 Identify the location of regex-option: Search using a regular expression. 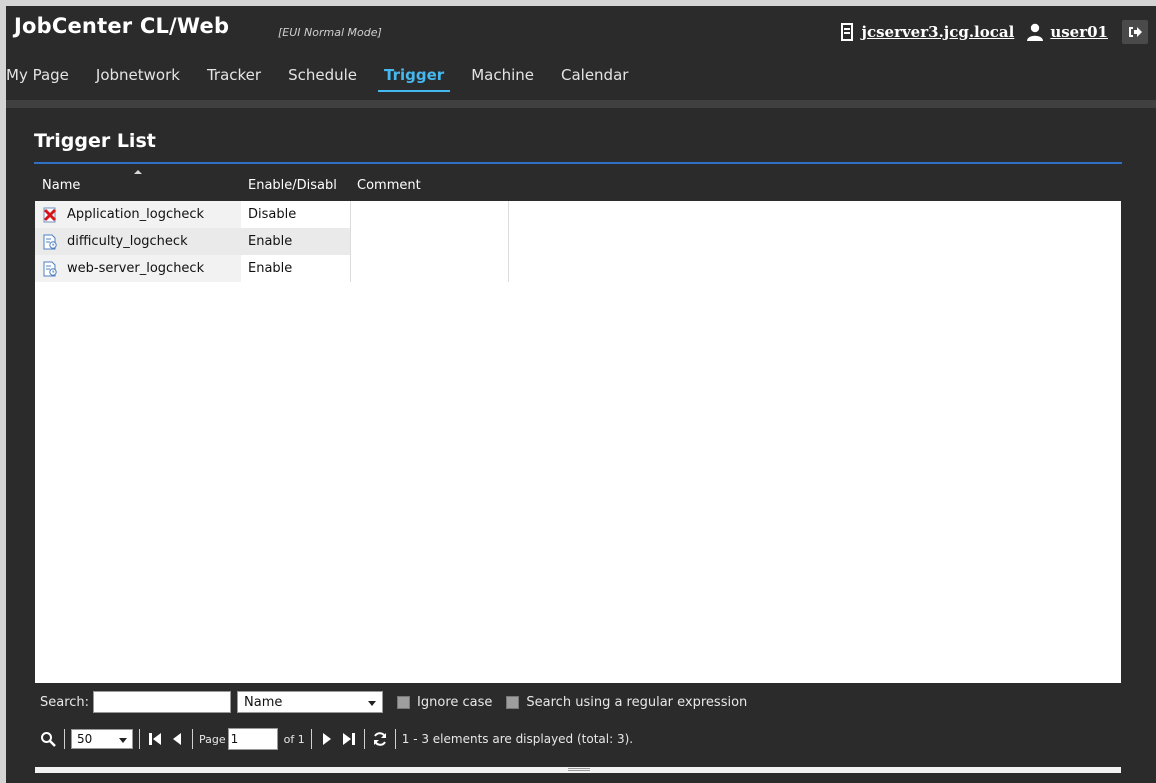
(626, 702).